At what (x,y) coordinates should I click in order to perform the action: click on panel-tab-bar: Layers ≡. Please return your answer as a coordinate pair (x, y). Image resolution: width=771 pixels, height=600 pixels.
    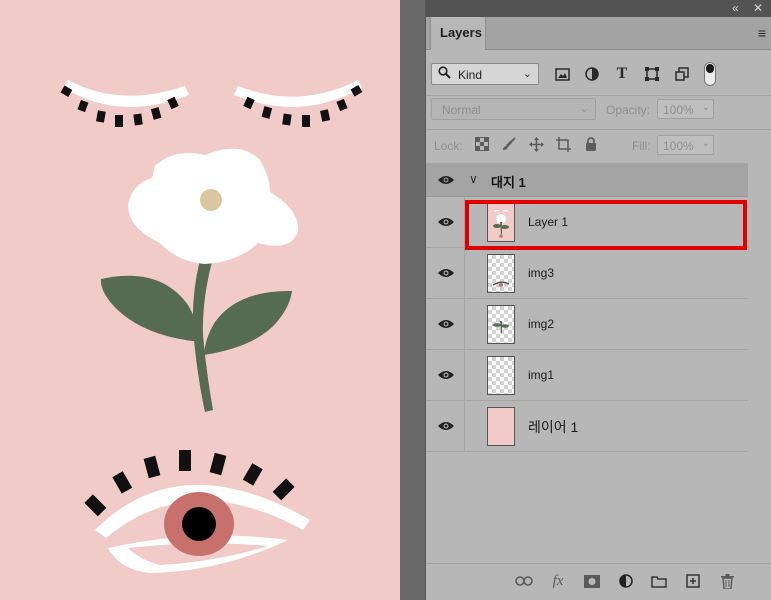
    Looking at the image, I should click on (598, 33).